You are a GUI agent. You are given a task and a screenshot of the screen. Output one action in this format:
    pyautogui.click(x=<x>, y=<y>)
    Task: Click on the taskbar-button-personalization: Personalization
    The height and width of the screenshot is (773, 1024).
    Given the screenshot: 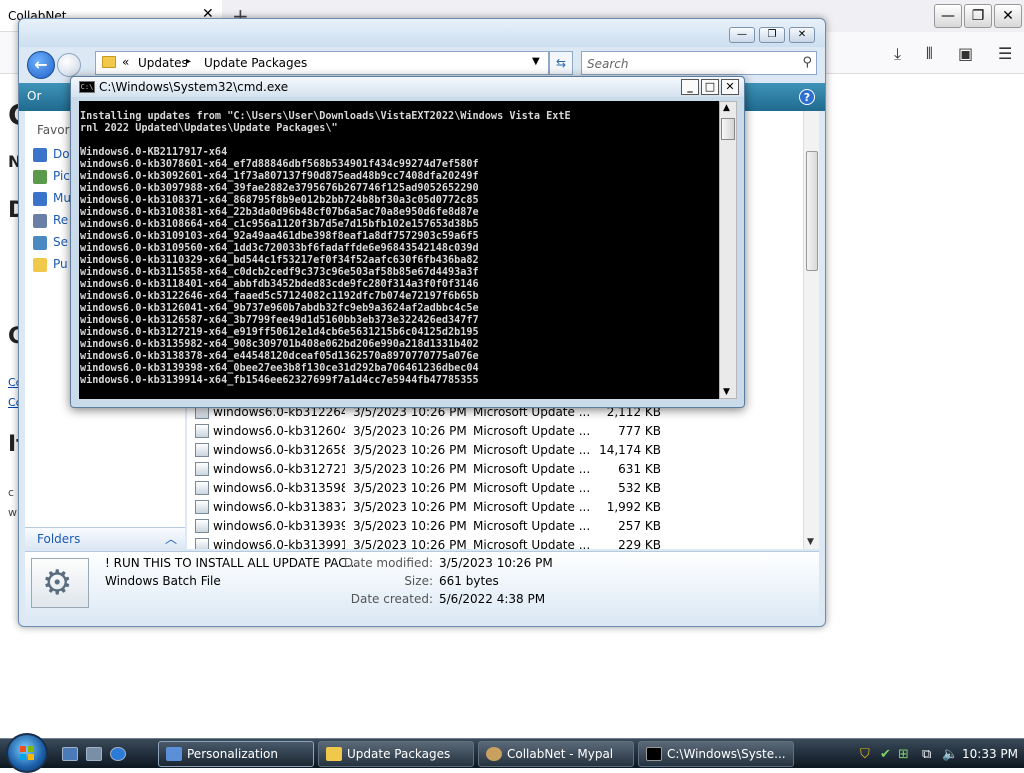 What is the action you would take?
    pyautogui.click(x=236, y=754)
    